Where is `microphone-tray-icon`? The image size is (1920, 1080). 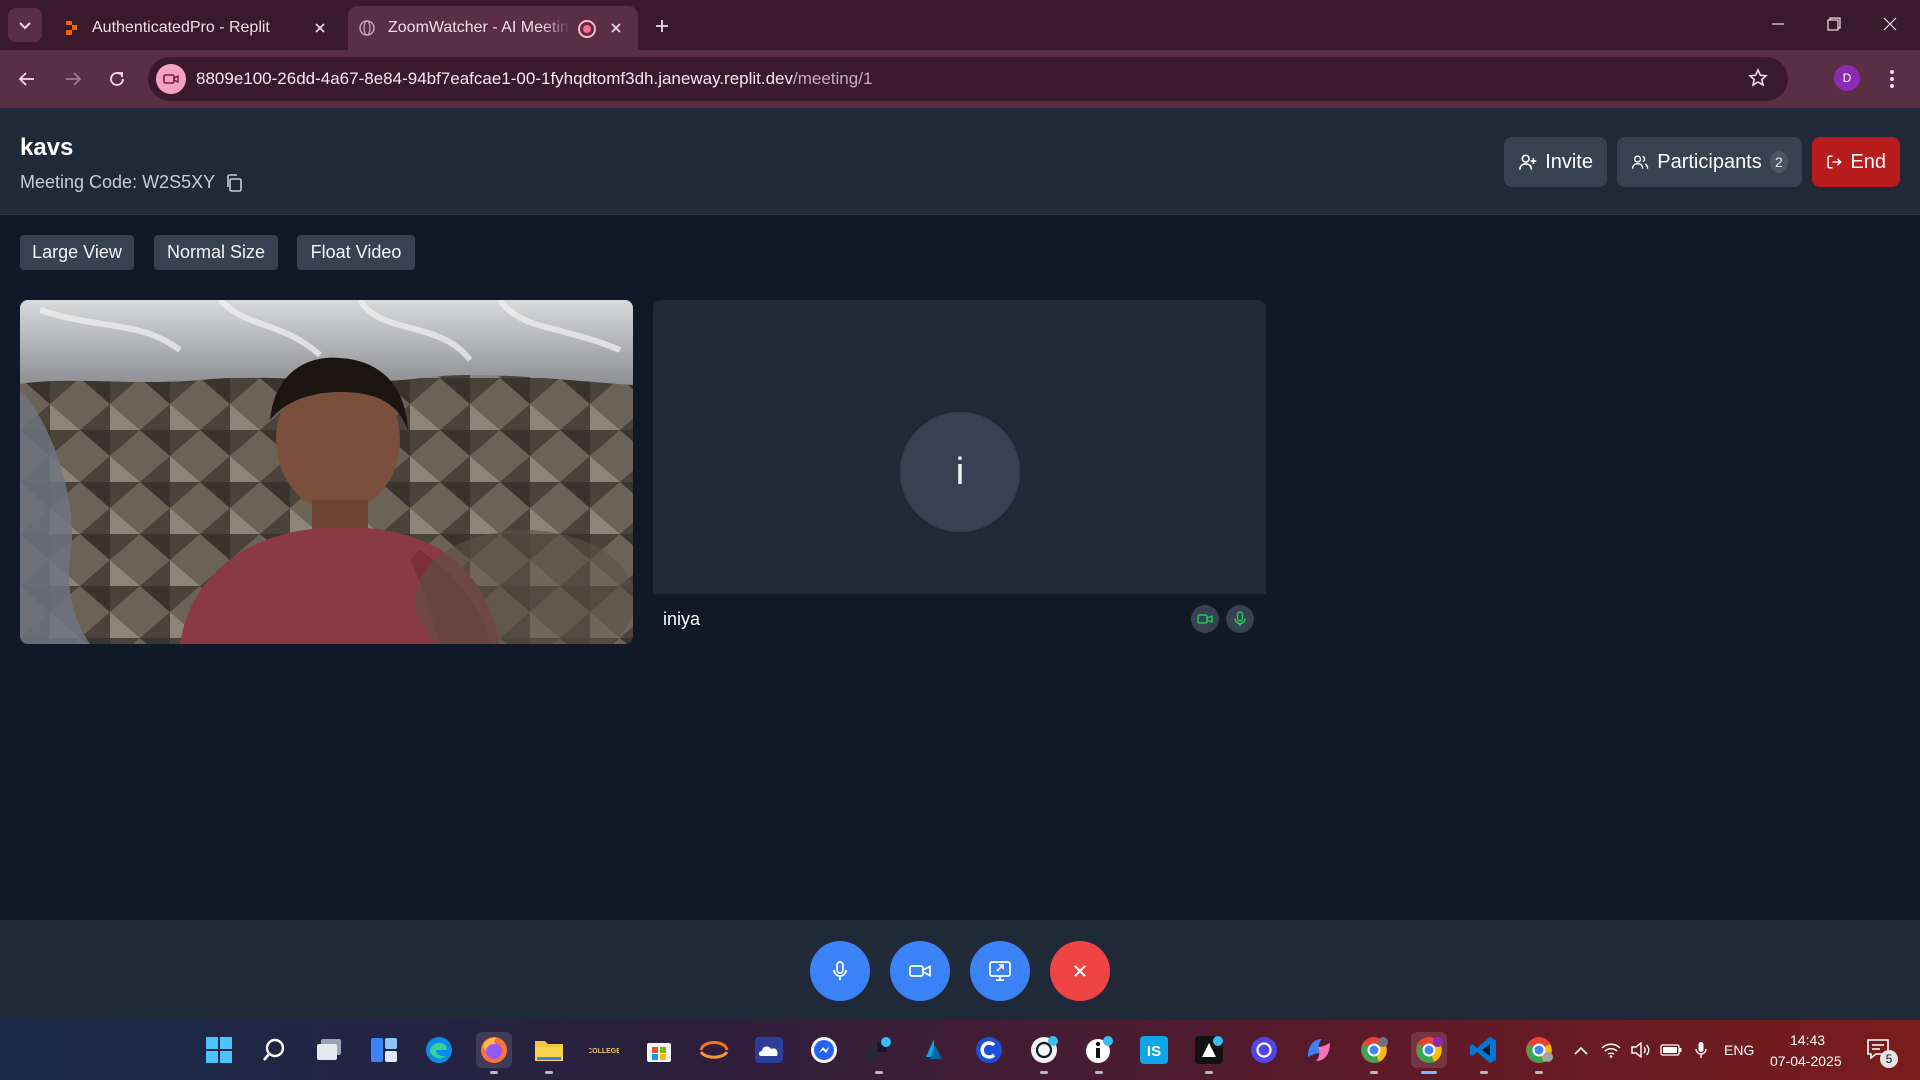
microphone-tray-icon is located at coordinates (1701, 1050).